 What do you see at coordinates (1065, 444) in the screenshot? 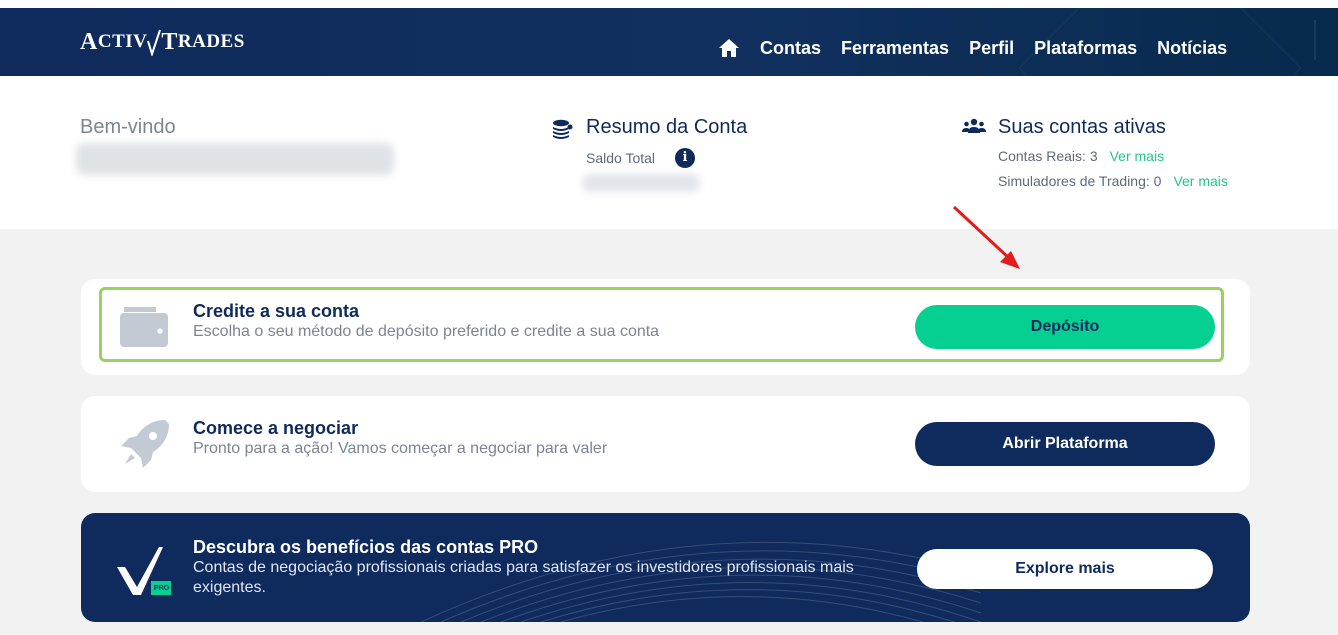
I see `open-platform-button: Abrir Plataforma` at bounding box center [1065, 444].